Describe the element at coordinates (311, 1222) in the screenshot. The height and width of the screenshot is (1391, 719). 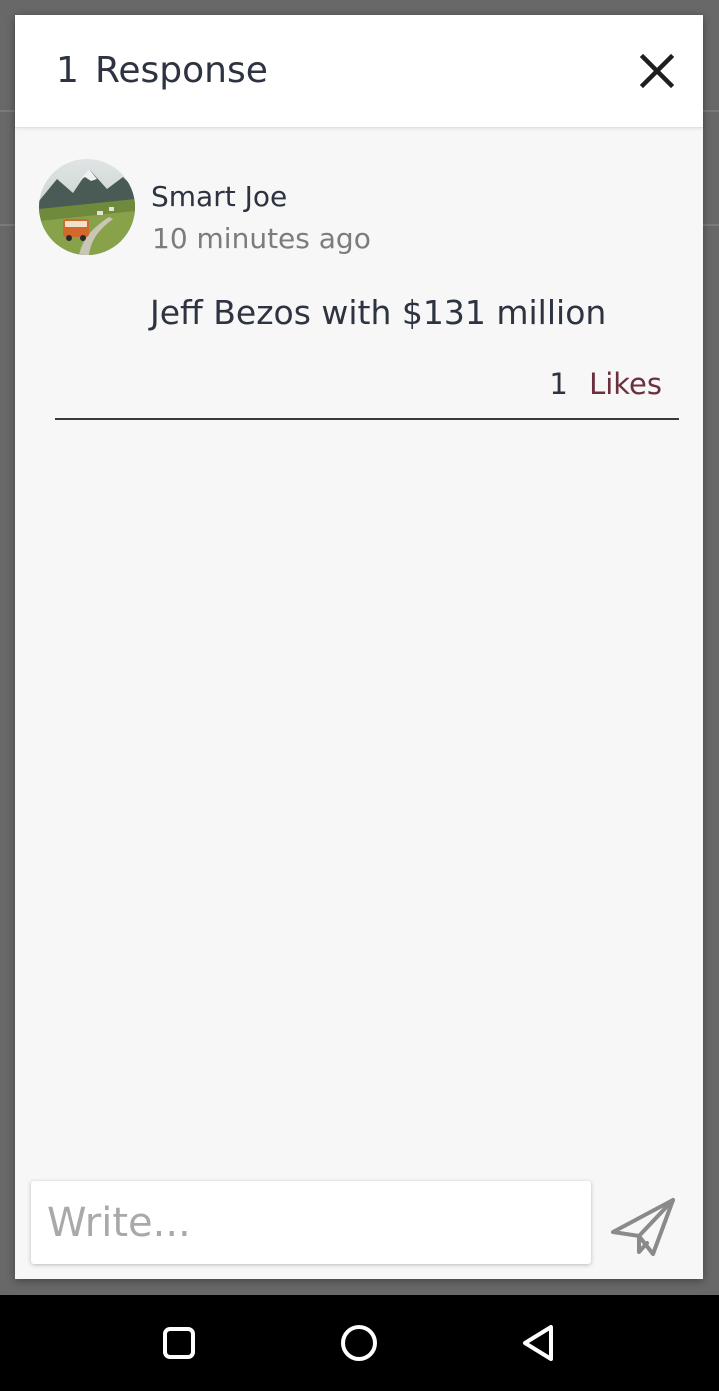
I see `write-input` at that location.